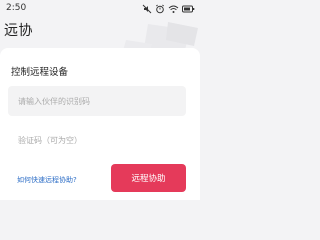 The image size is (320, 240). Describe the element at coordinates (173, 9) in the screenshot. I see `wifi-icon` at that location.